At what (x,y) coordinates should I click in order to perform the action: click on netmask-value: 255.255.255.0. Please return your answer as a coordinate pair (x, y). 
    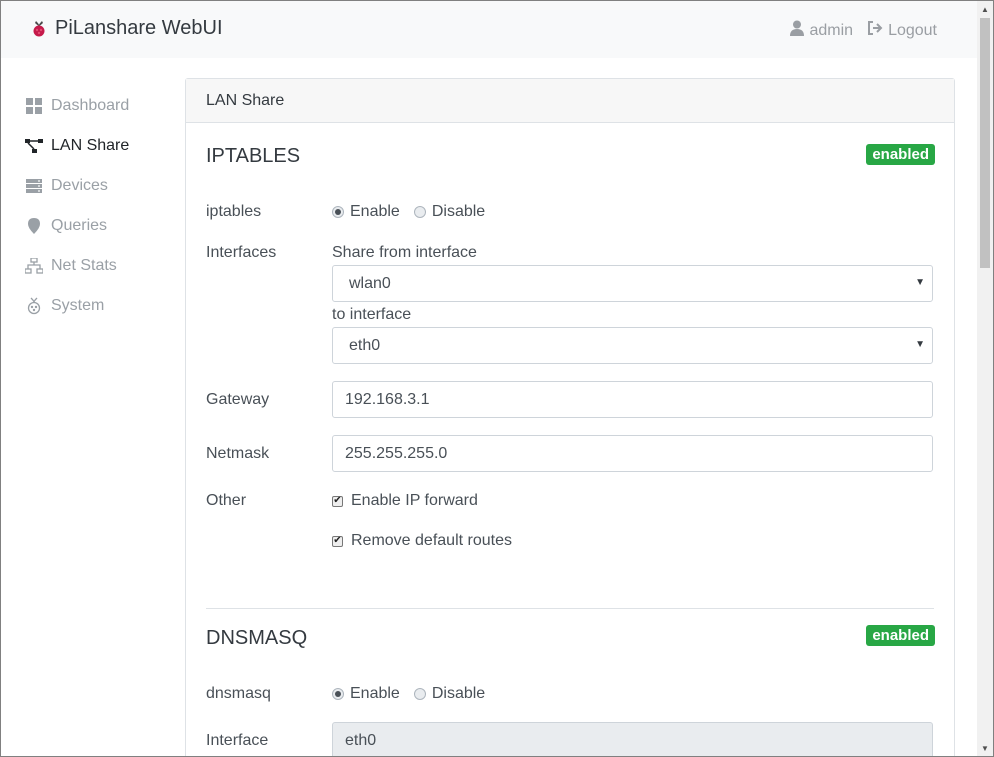
    Looking at the image, I should click on (396, 453).